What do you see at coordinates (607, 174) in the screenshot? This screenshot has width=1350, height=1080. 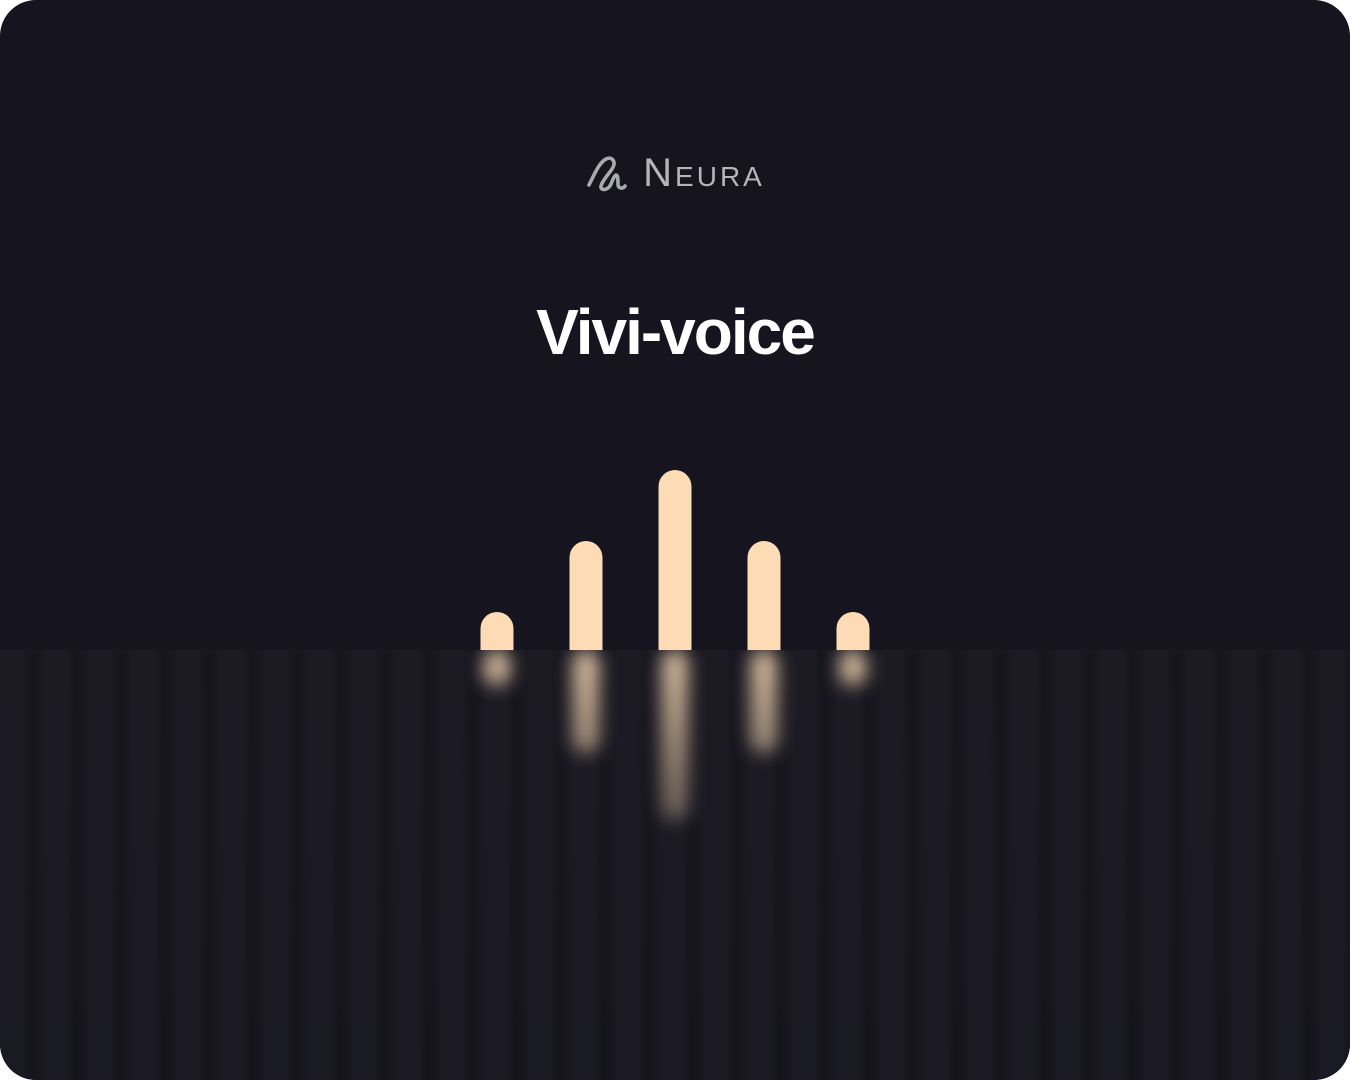 I see `neura-logo-icon` at bounding box center [607, 174].